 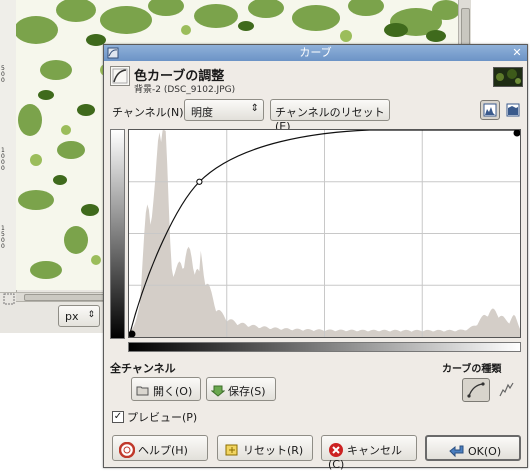 I want to click on cancel-button: キャンセル(C), so click(x=369, y=453).